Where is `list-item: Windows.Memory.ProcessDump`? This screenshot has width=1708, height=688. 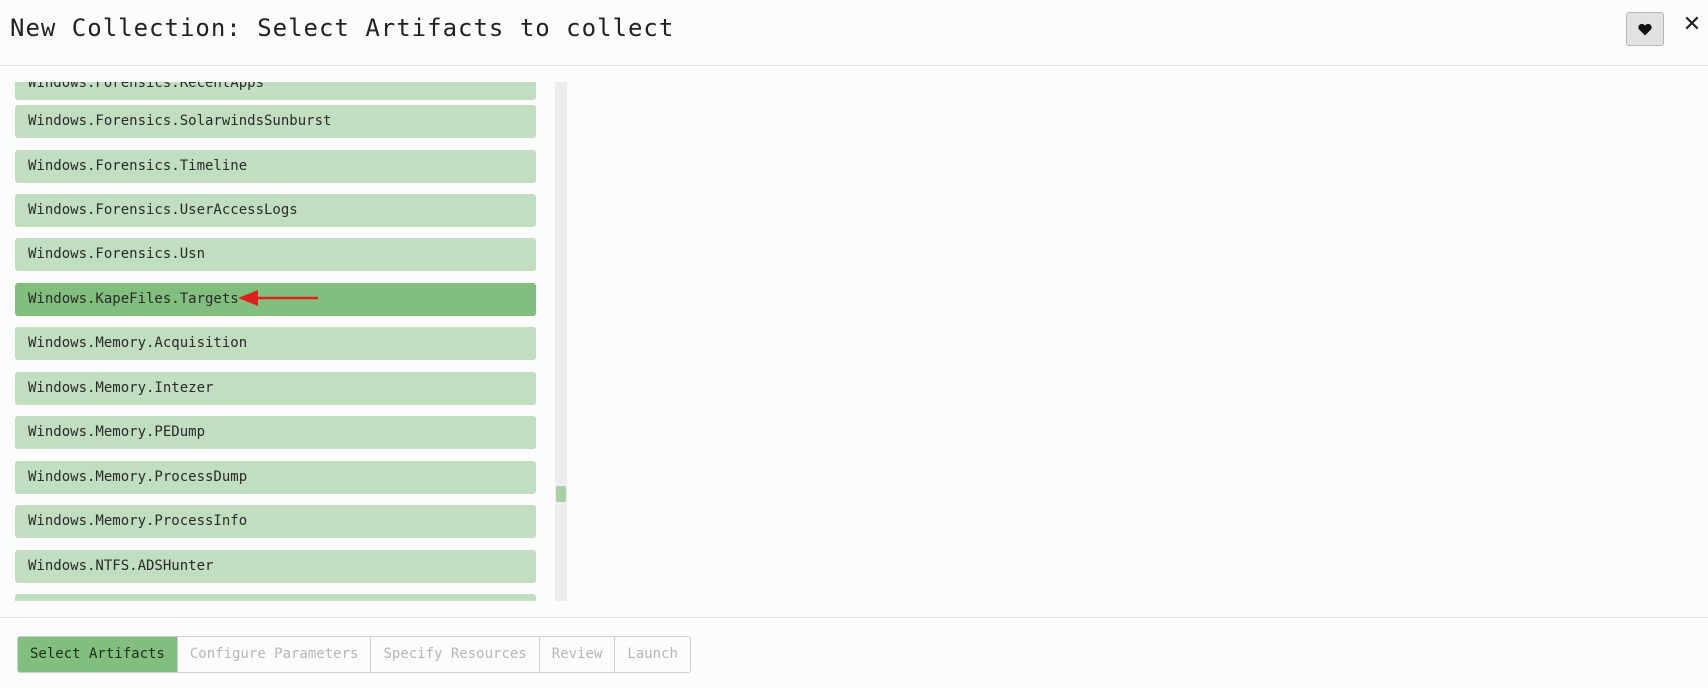
list-item: Windows.Memory.ProcessDump is located at coordinates (275, 477).